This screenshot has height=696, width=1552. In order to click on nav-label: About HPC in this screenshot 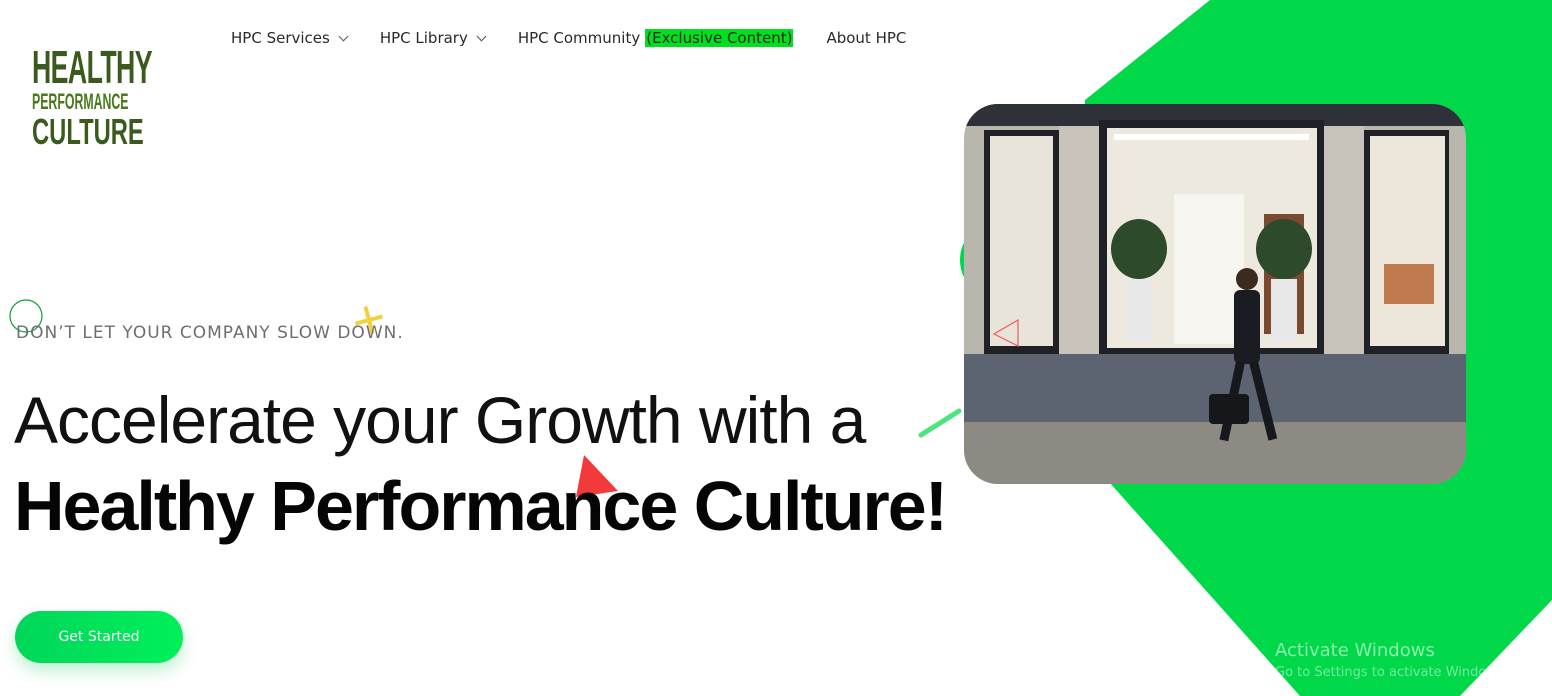, I will do `click(866, 38)`.